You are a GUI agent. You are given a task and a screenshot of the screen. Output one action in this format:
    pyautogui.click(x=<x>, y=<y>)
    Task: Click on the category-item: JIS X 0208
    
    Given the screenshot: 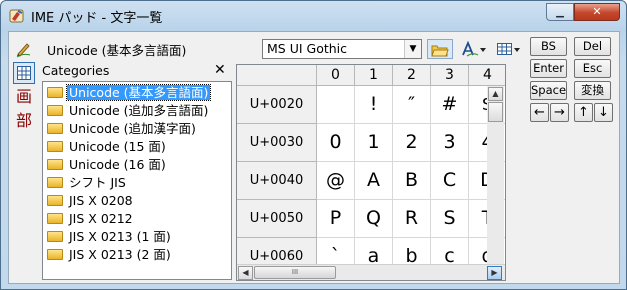 What is the action you would take?
    pyautogui.click(x=90, y=201)
    